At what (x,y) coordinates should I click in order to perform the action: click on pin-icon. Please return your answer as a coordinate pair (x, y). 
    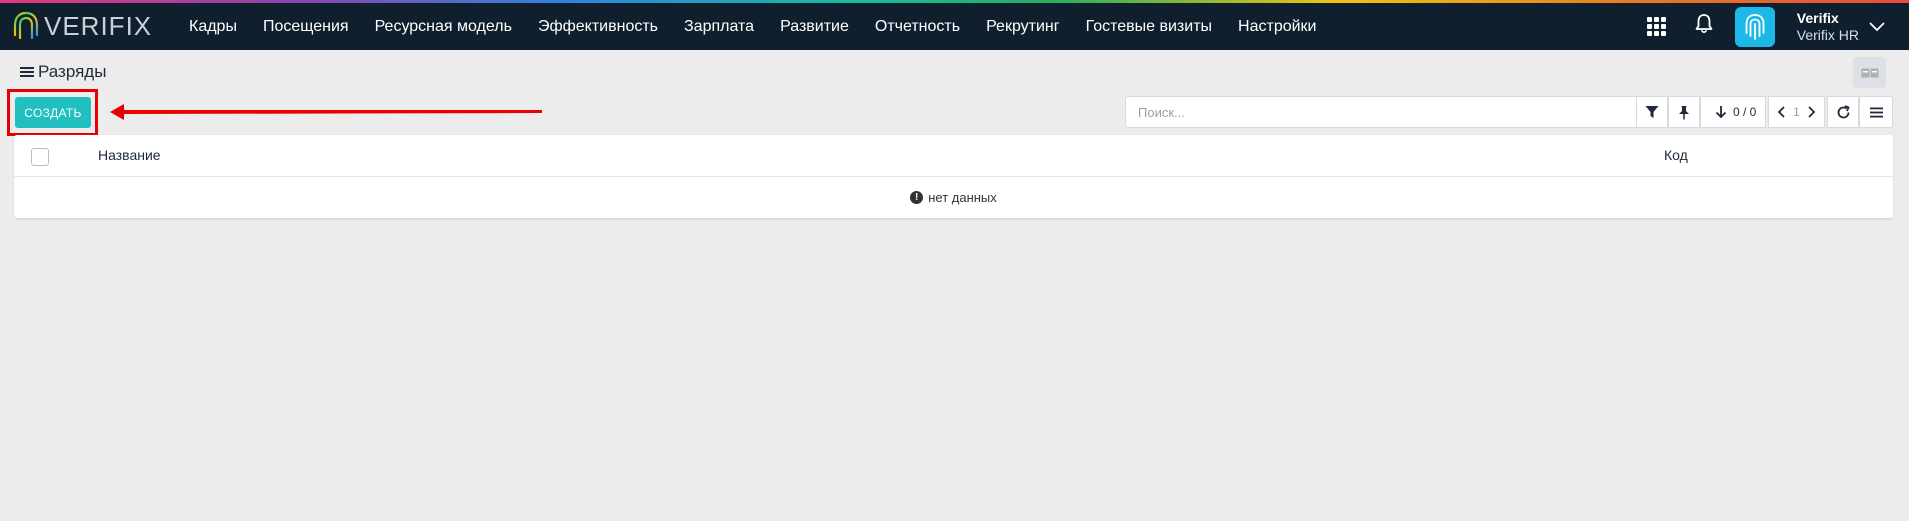
    Looking at the image, I should click on (1684, 112).